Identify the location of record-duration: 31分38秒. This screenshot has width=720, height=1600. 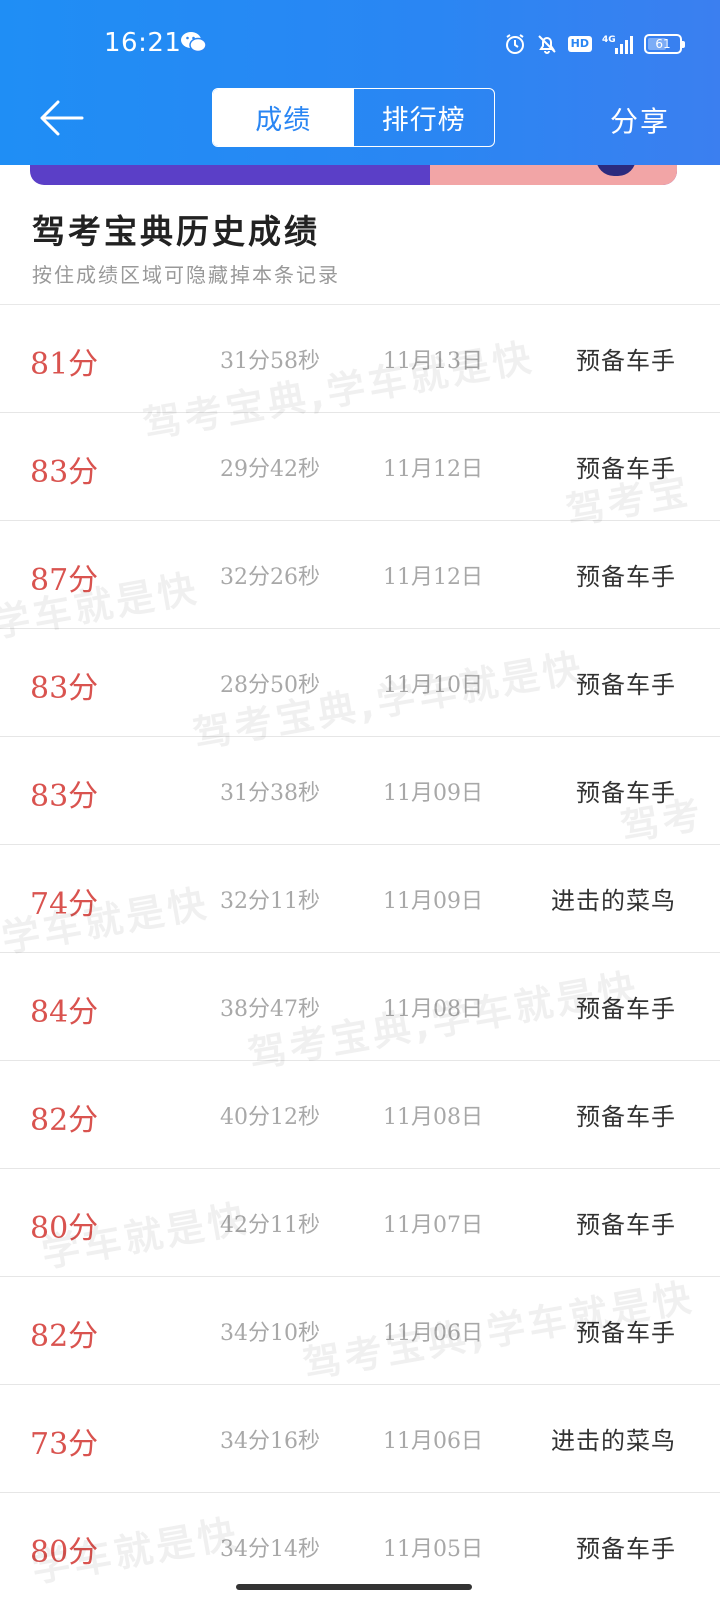
(270, 793).